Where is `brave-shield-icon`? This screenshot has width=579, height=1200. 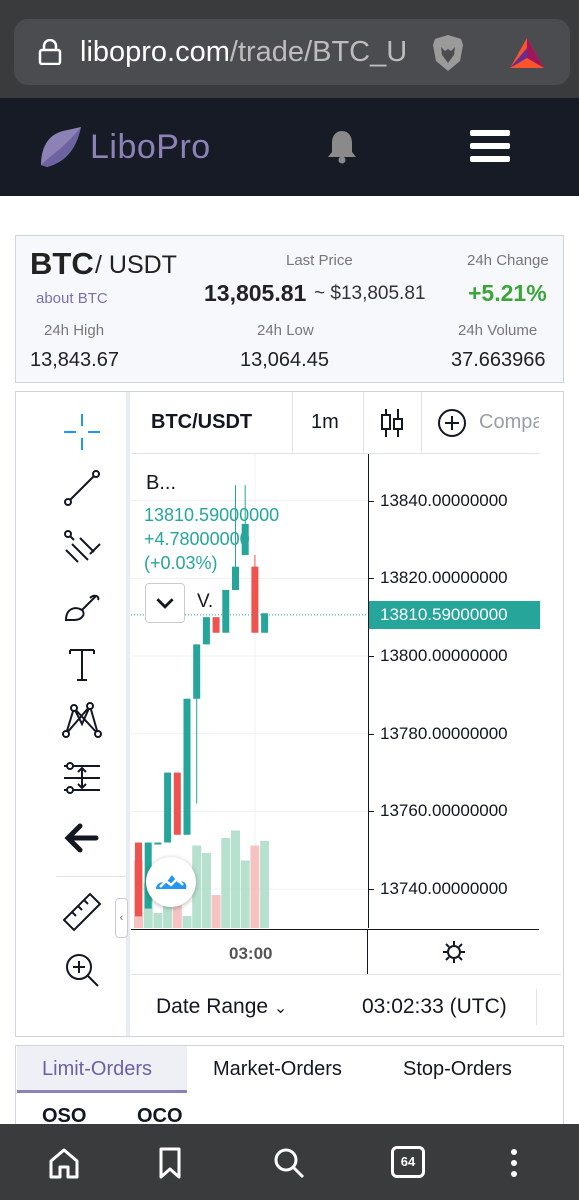
brave-shield-icon is located at coordinates (448, 53).